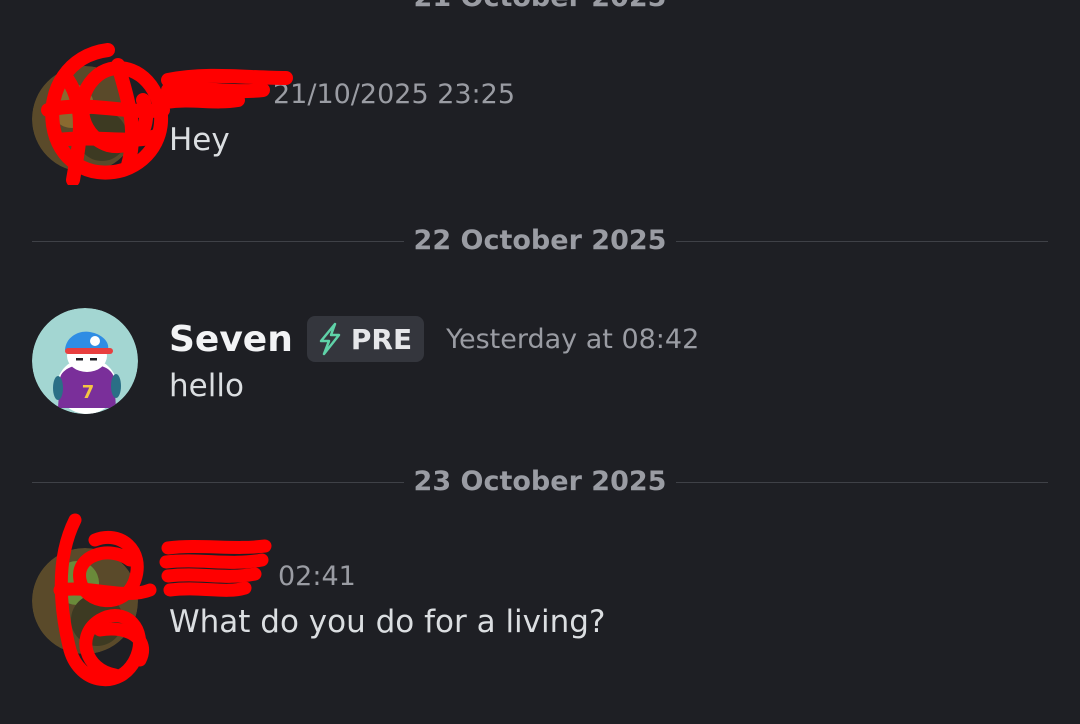 Image resolution: width=1080 pixels, height=724 pixels. What do you see at coordinates (573, 339) in the screenshot?
I see `timestamp: Yesterday at 08:42` at bounding box center [573, 339].